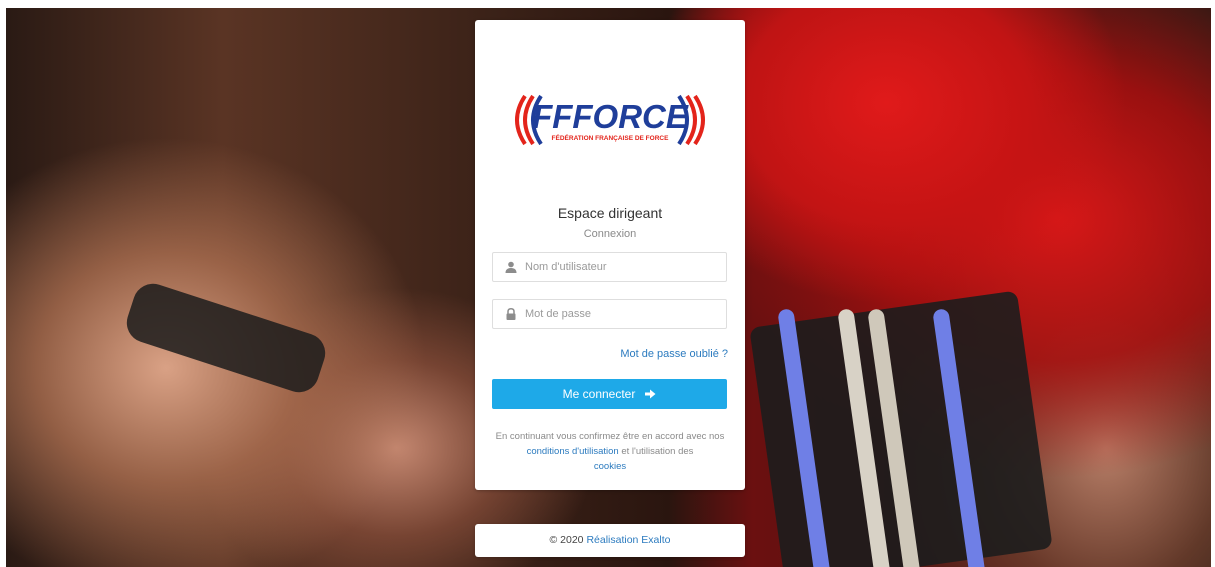 This screenshot has height=567, width=1215. I want to click on password-input, so click(622, 314).